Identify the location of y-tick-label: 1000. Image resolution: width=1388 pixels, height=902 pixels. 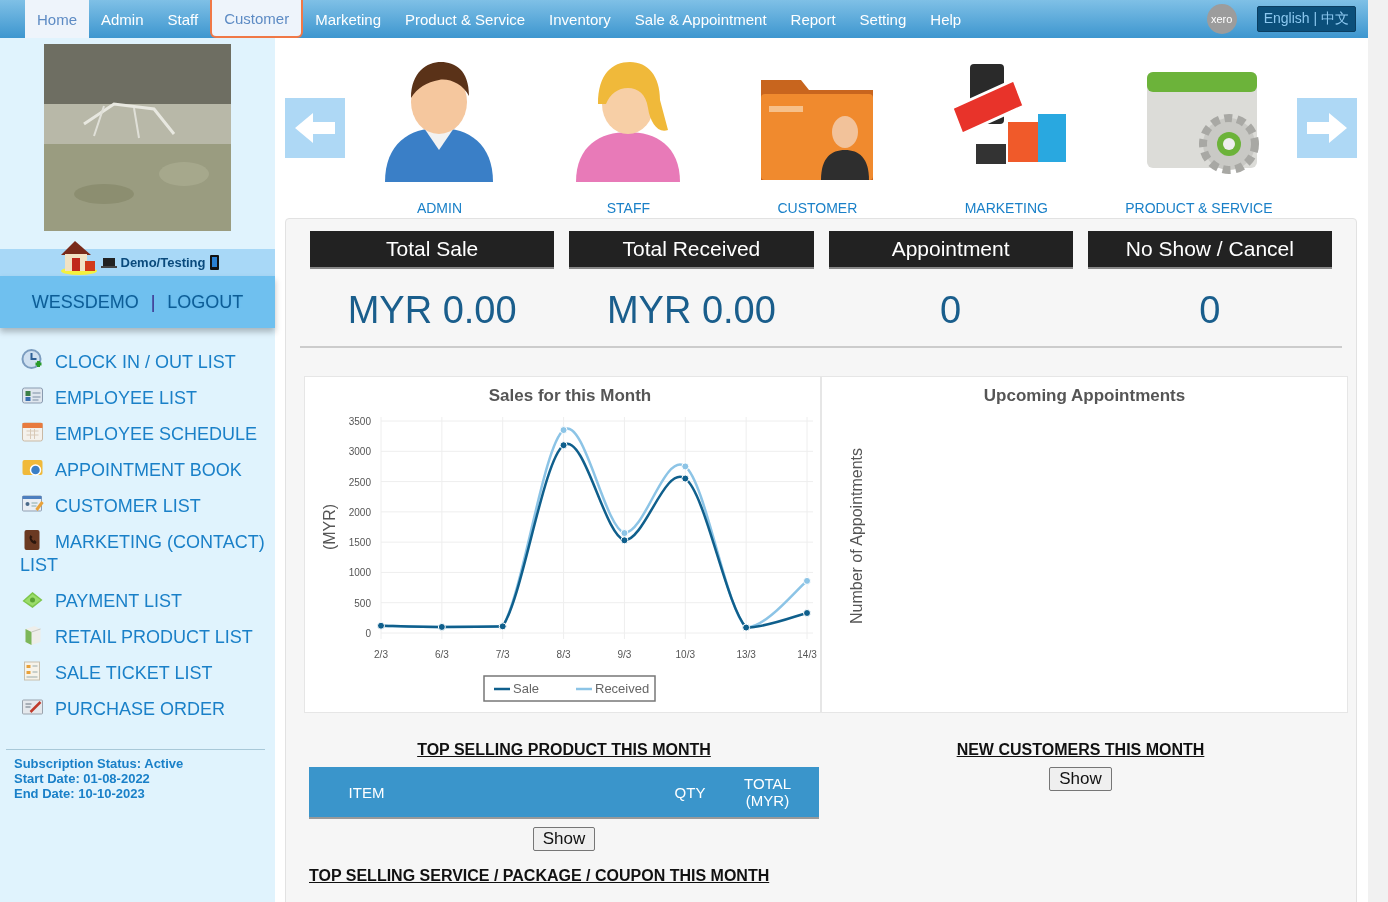
(359, 573).